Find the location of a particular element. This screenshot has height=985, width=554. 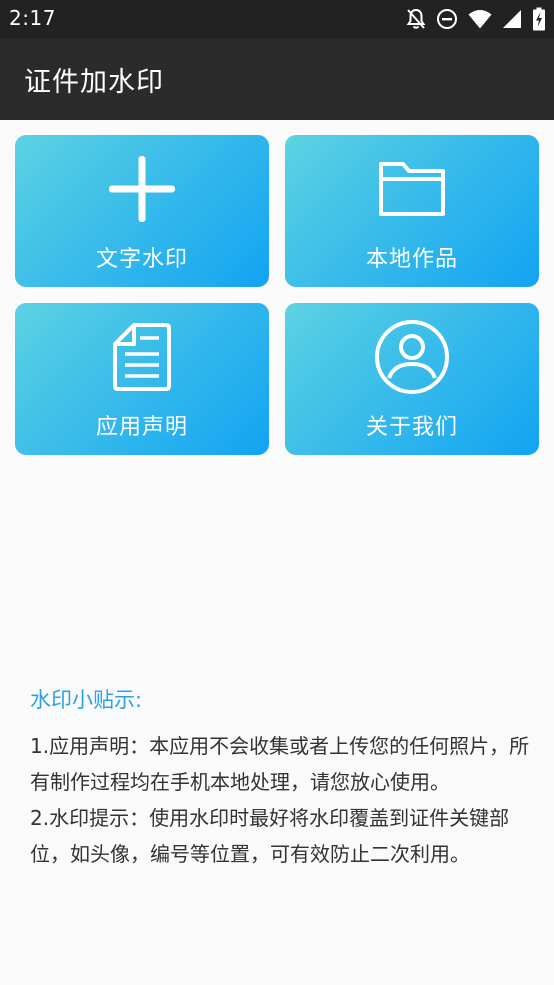

local-works-button: 本地作品 is located at coordinates (412, 211).